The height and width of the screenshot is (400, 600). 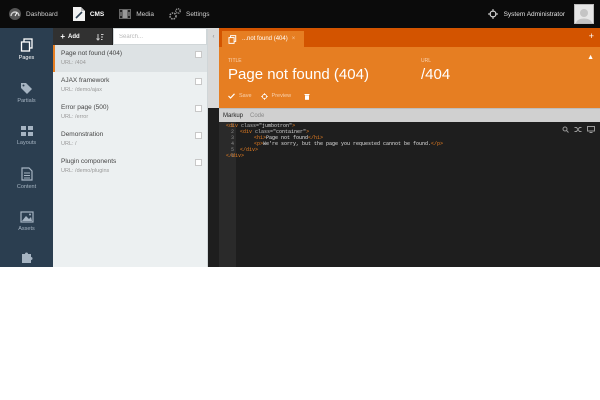 I want to click on sidebar-item-label: Partials, so click(x=26, y=100).